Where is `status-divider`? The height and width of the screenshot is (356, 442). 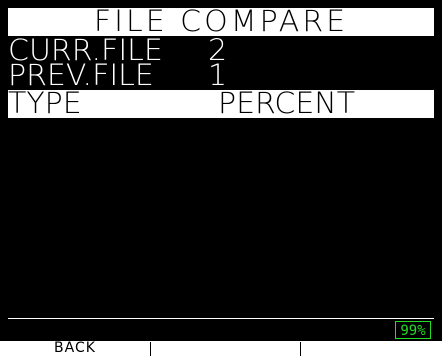 status-divider is located at coordinates (221, 318).